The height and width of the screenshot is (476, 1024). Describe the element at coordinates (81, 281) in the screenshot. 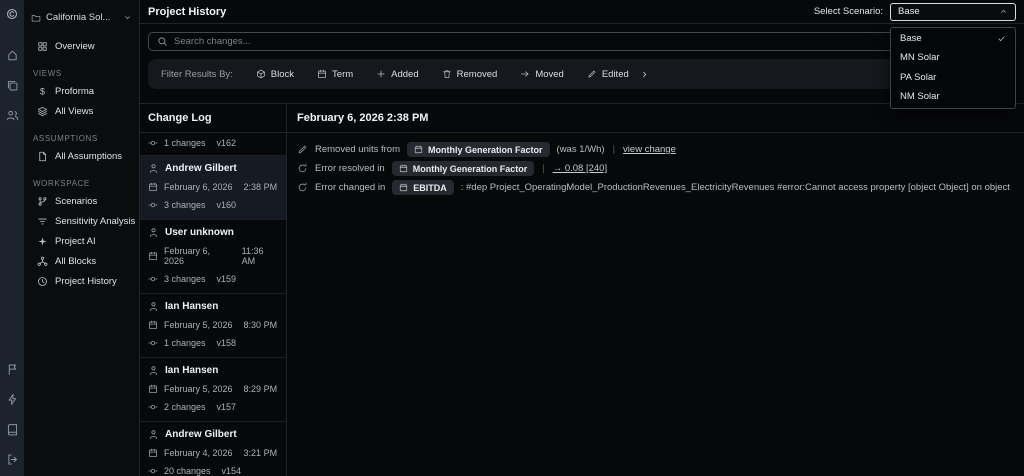

I see `sidebar-item-project-history: Project History` at that location.